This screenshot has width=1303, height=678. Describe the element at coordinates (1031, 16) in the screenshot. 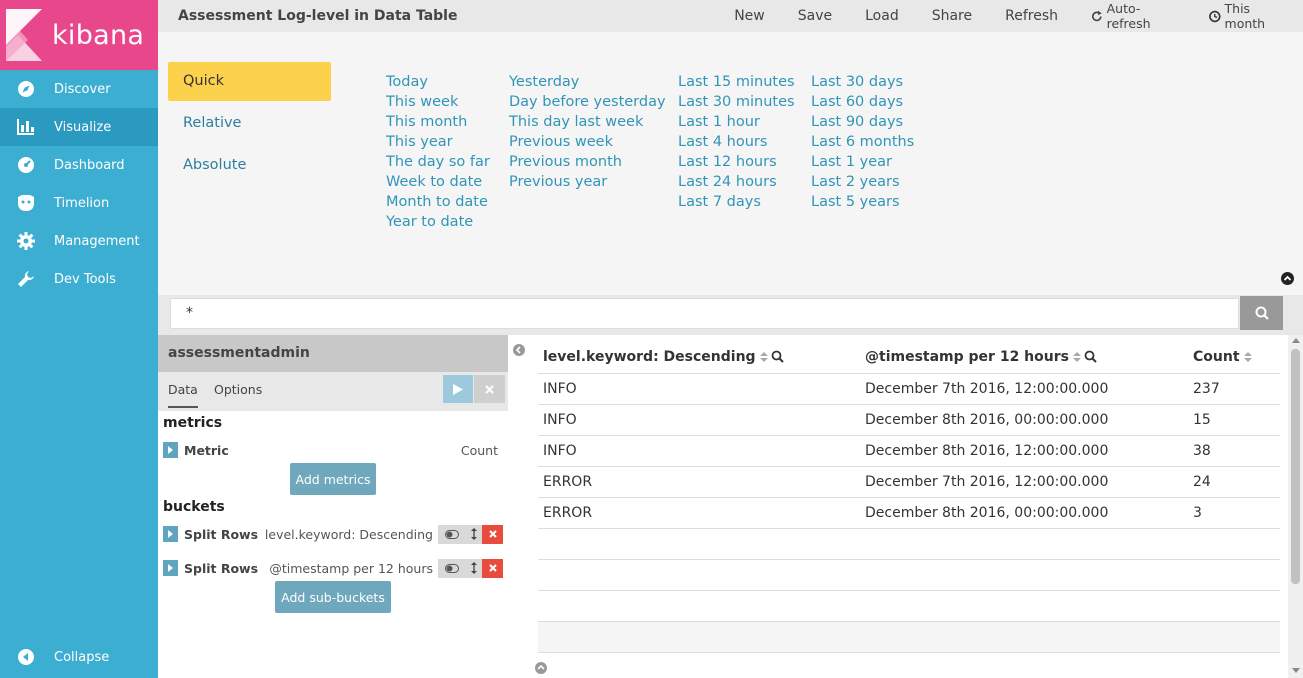

I see `refresh-button: Refresh` at that location.